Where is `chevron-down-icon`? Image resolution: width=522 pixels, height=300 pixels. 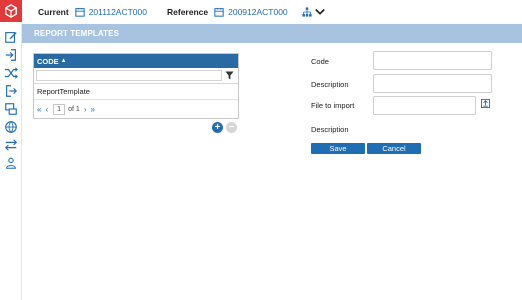 chevron-down-icon is located at coordinates (319, 12).